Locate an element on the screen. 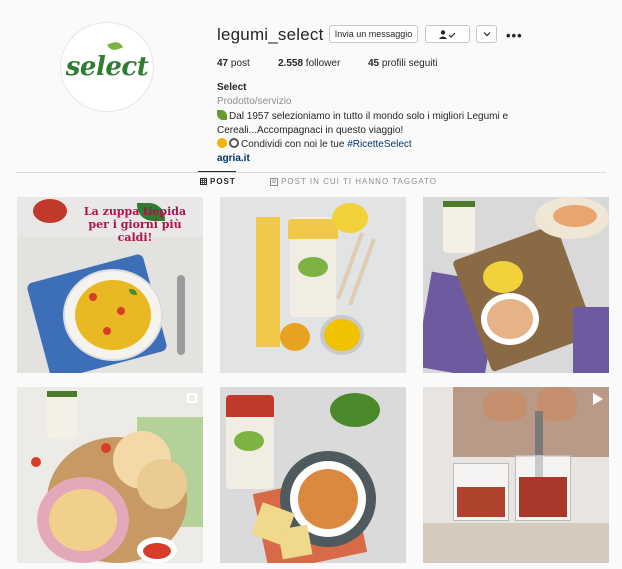 This screenshot has width=622, height=569. sprout-emoji-icon is located at coordinates (222, 115).